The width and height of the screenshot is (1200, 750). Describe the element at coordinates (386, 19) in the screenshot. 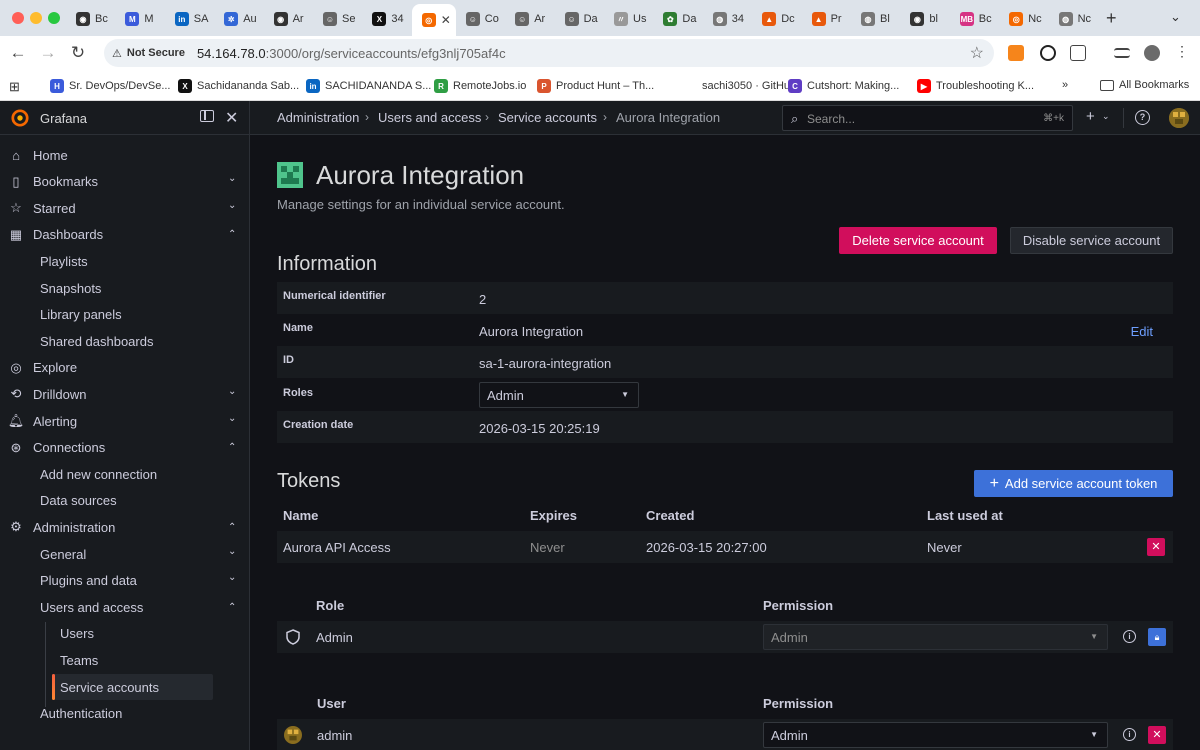

I see `browser-tab: X 34` at that location.